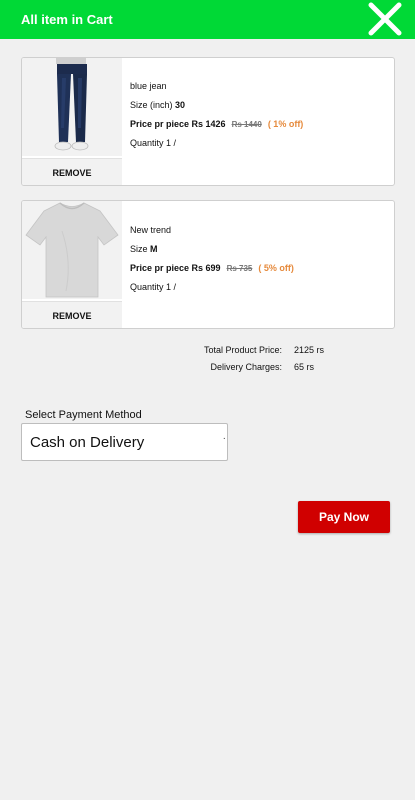 The image size is (415, 800). I want to click on close-icon, so click(385, 19).